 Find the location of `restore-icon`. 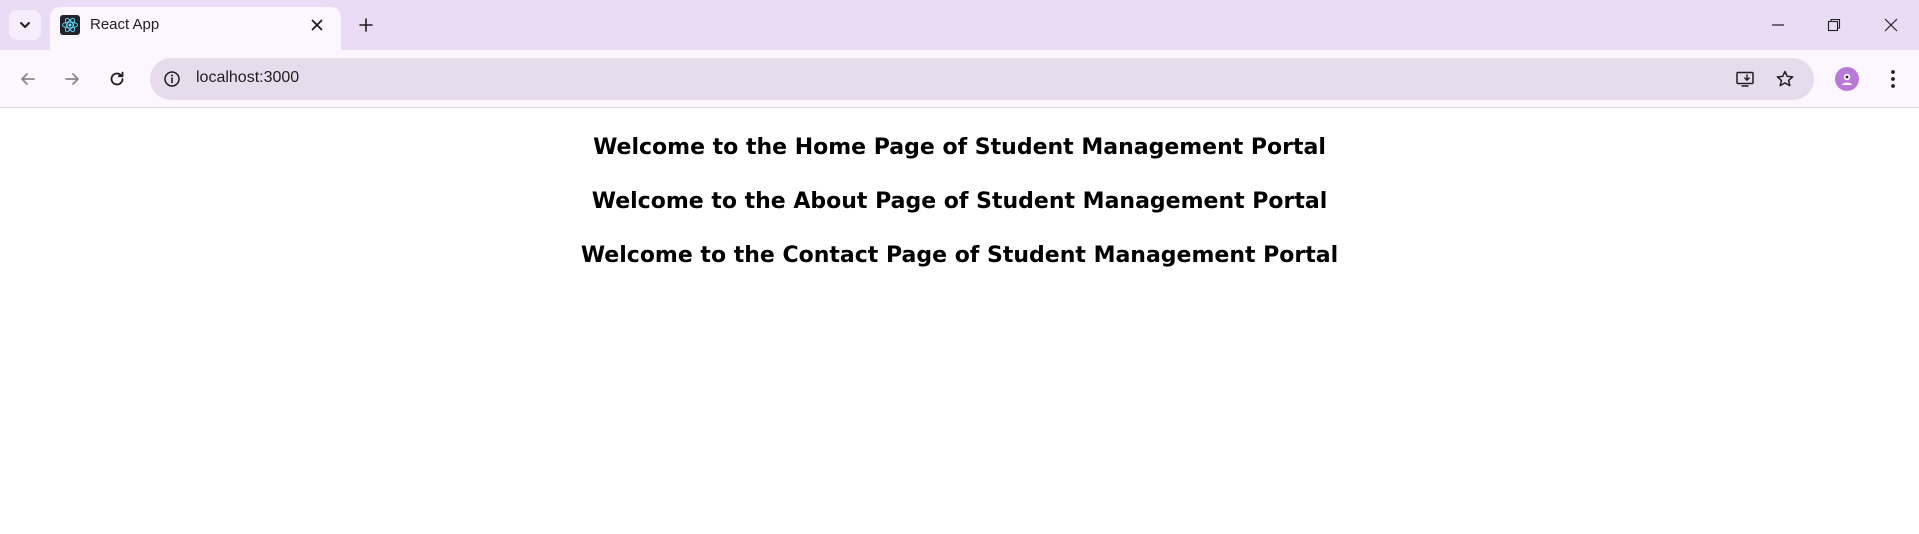

restore-icon is located at coordinates (1834, 25).